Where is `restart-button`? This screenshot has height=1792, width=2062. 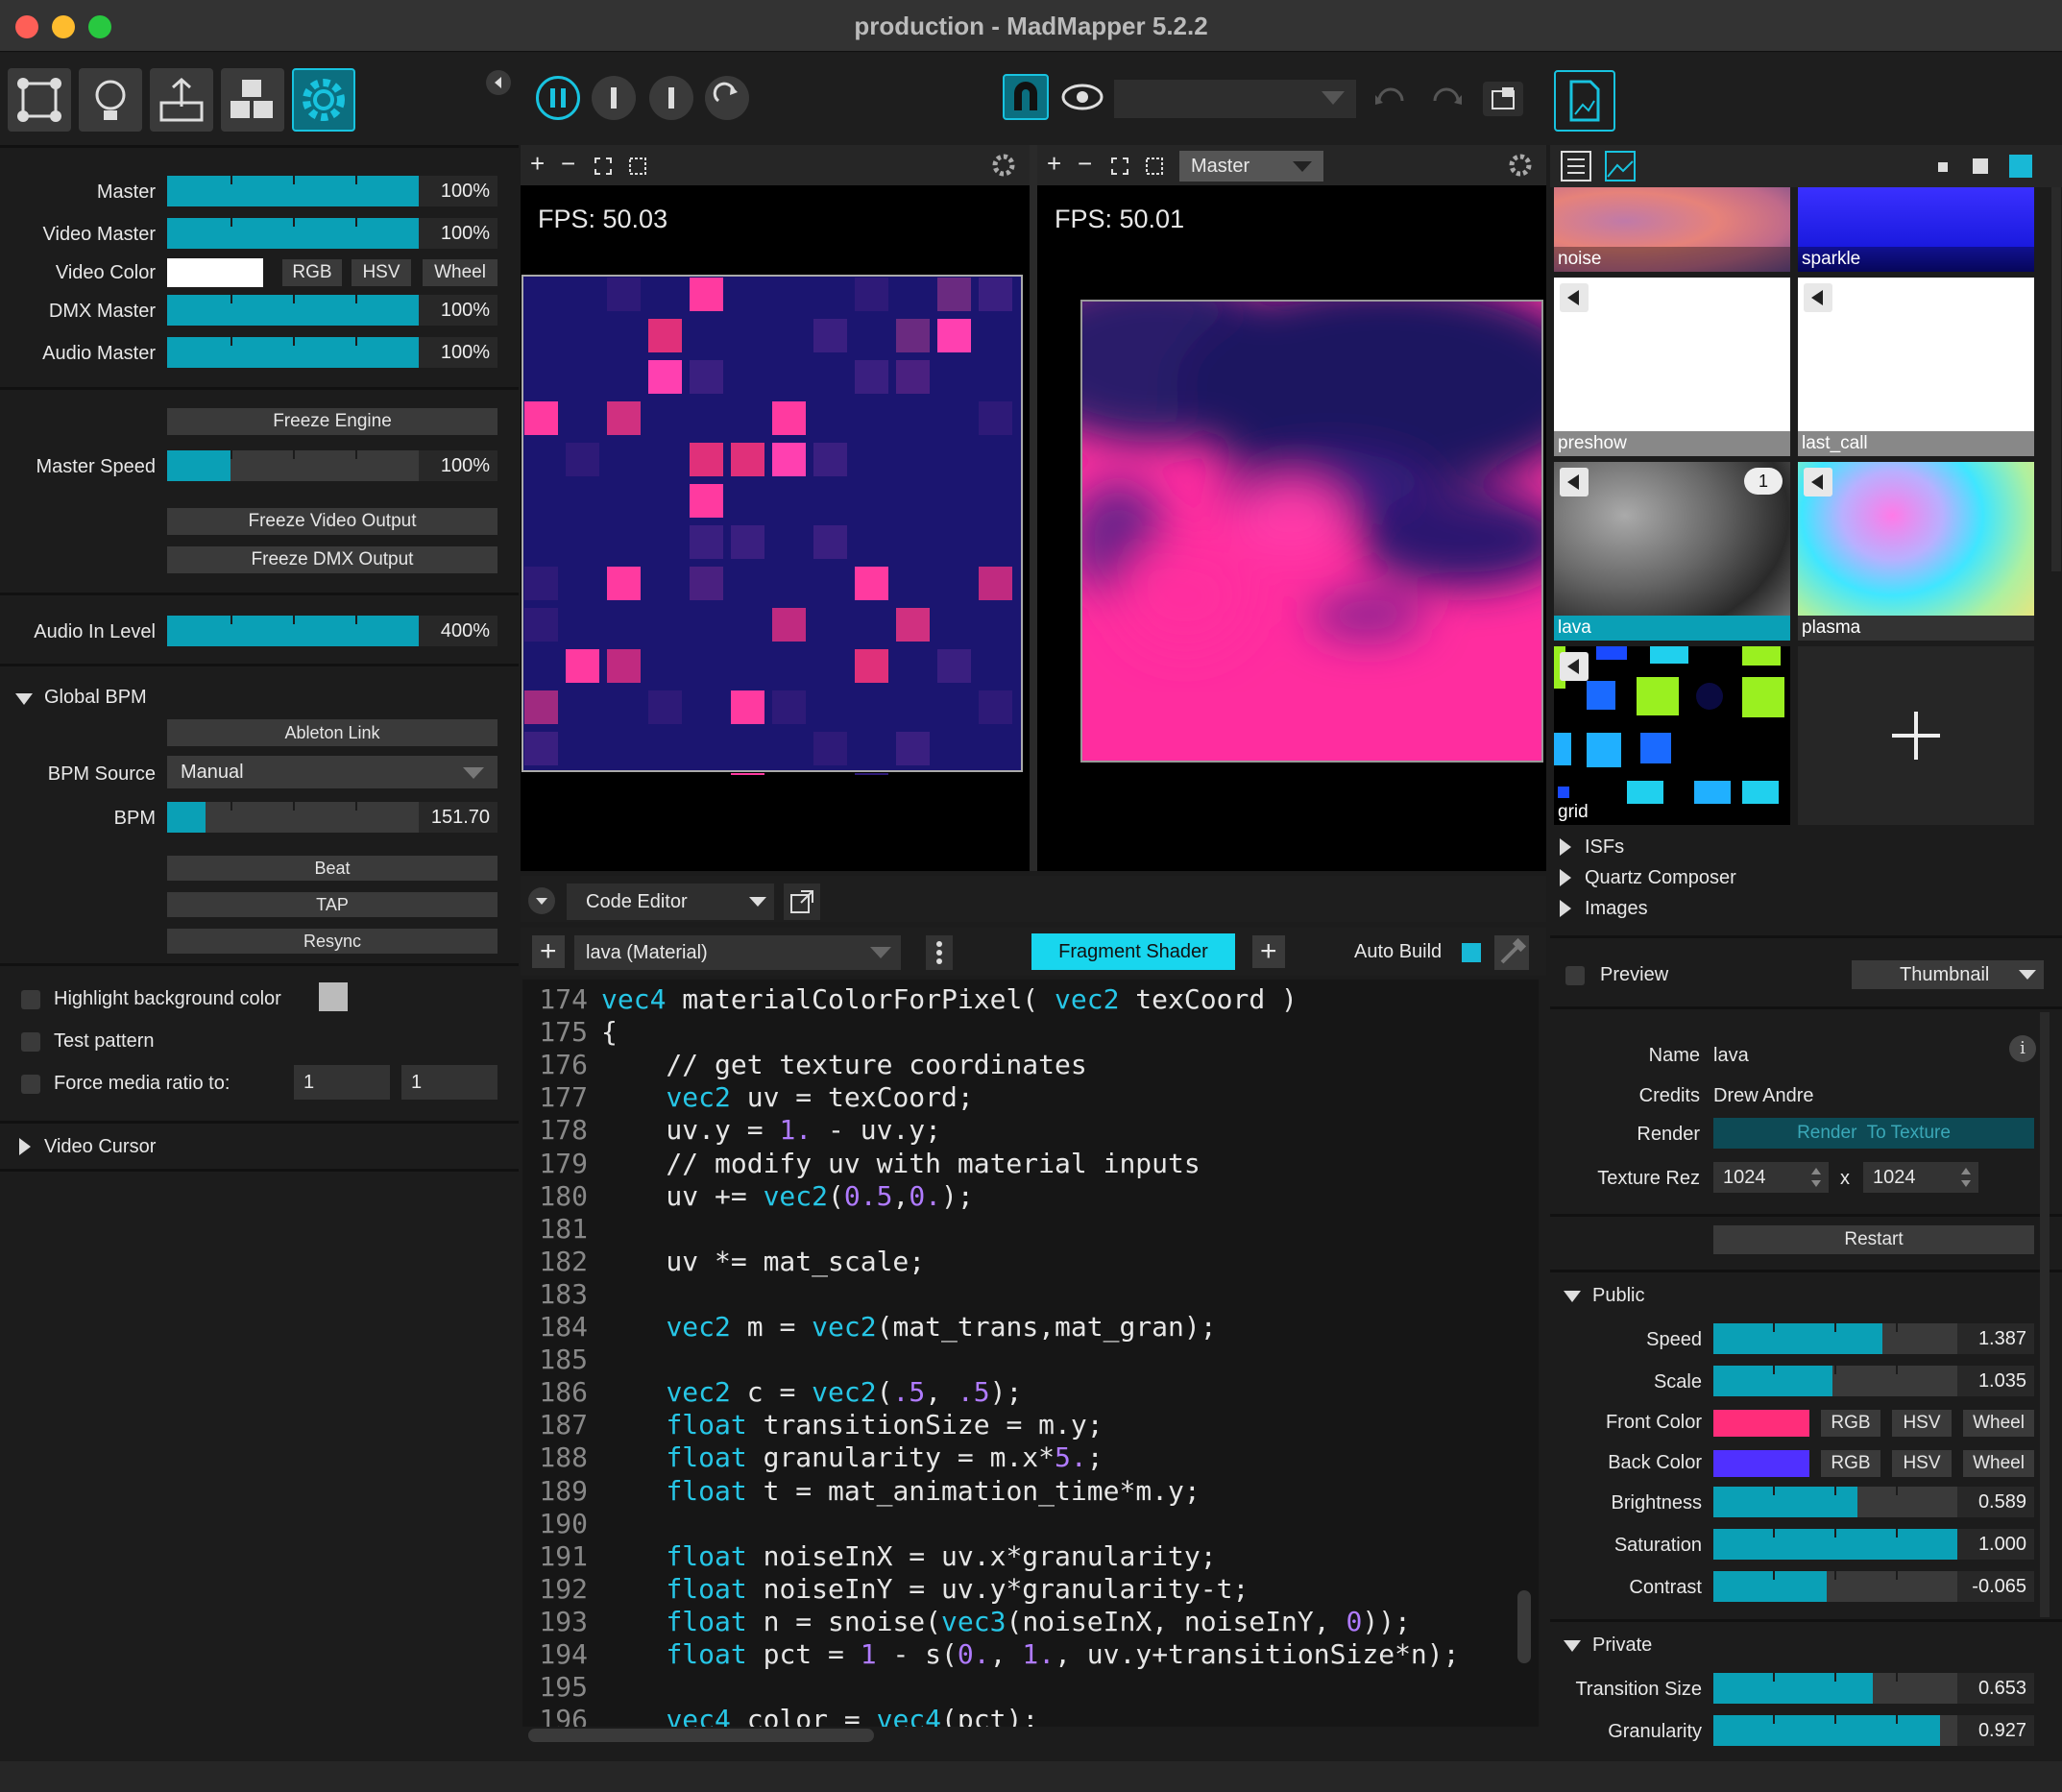
restart-button is located at coordinates (727, 98).